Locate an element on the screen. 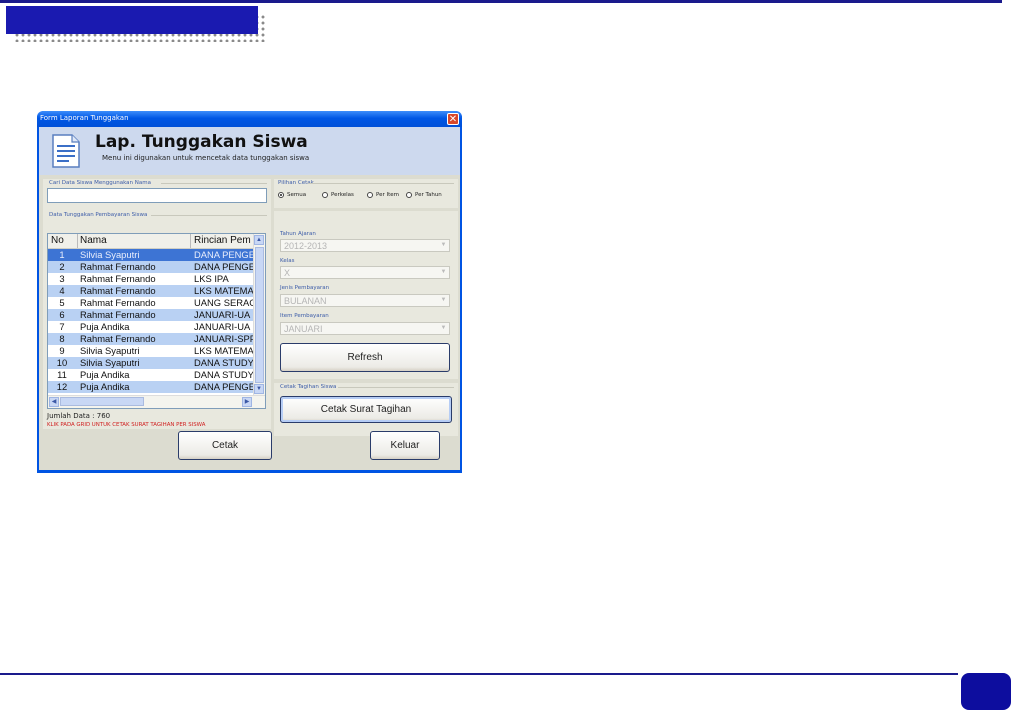 This screenshot has height=710, width=1016. cetak-surat-tagihan-button: Cetak Surat Tagihan is located at coordinates (366, 409).